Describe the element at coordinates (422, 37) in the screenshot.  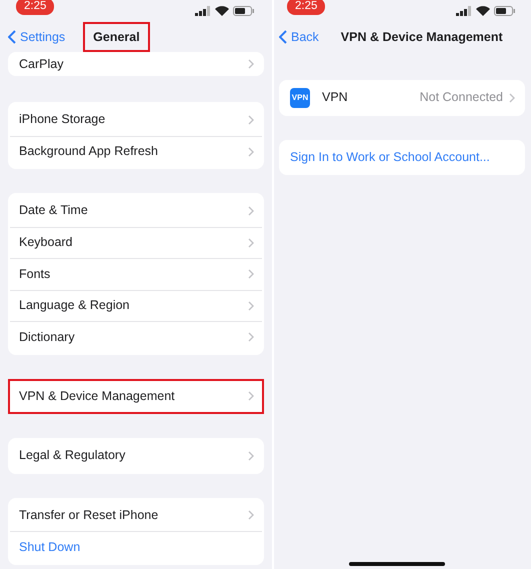
I see `screen-title: VPN & Device Management` at that location.